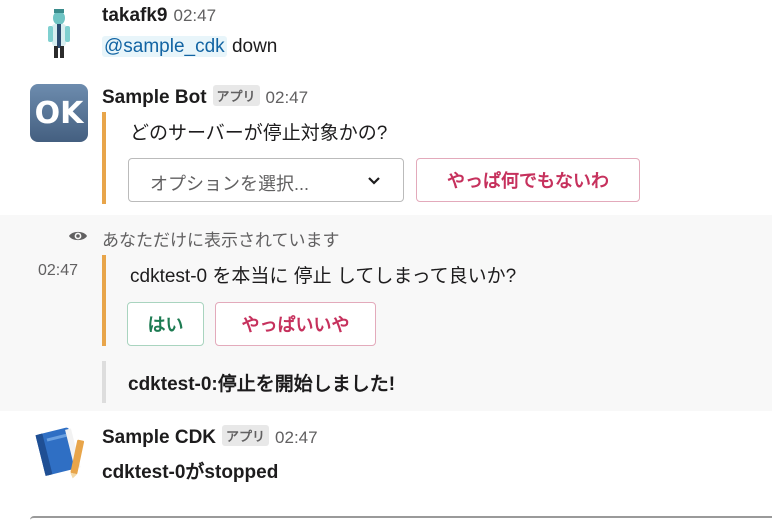  I want to click on message-text: down, so click(254, 46).